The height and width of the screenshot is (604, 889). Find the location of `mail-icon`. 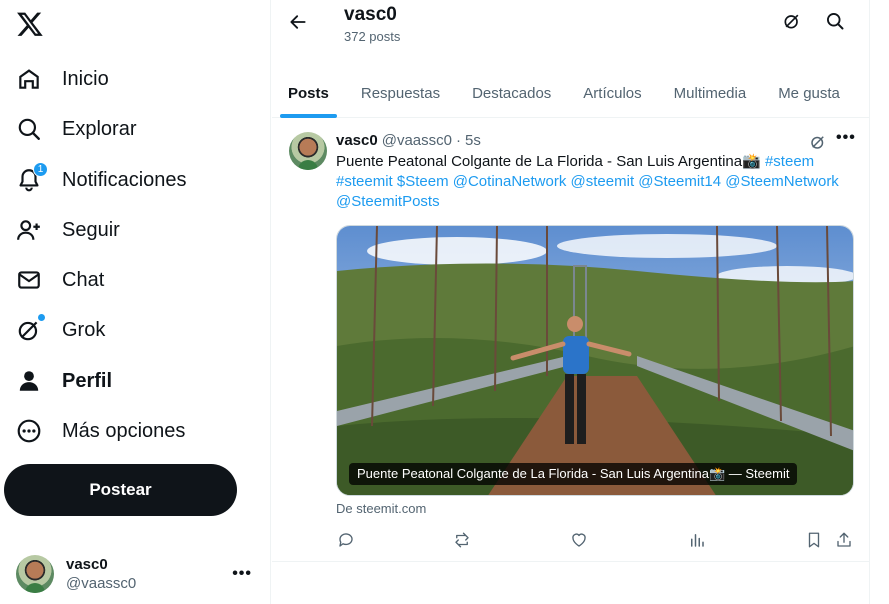

mail-icon is located at coordinates (29, 280).